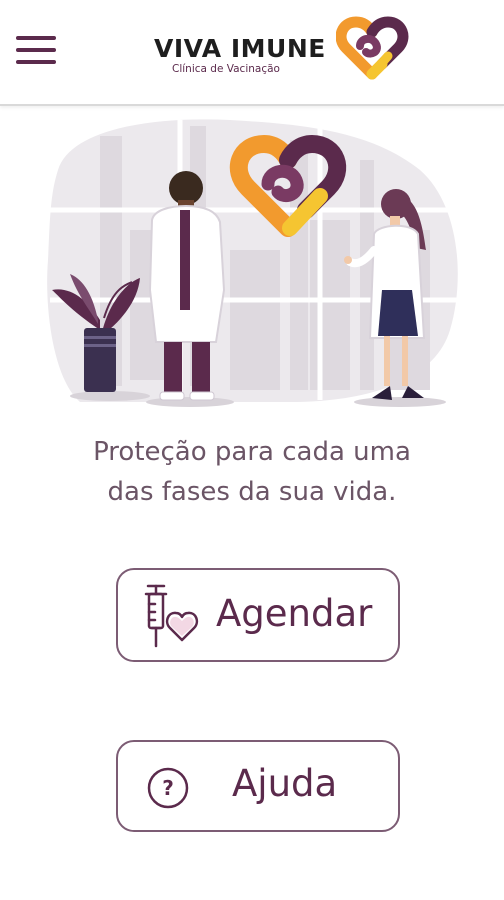 The image size is (504, 900). Describe the element at coordinates (294, 613) in the screenshot. I see `schedule-button-label: Agendar` at that location.